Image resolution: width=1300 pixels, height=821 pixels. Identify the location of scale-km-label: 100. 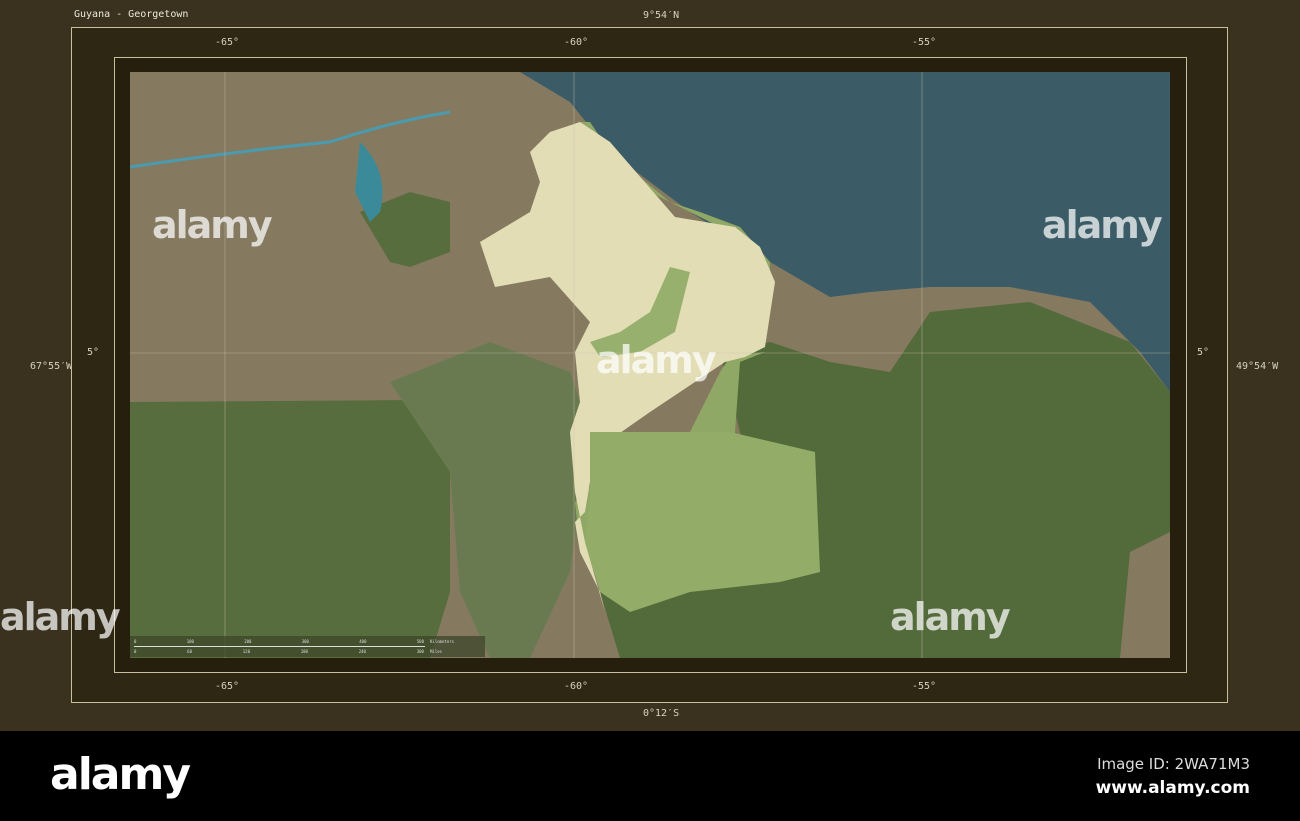
(190, 641).